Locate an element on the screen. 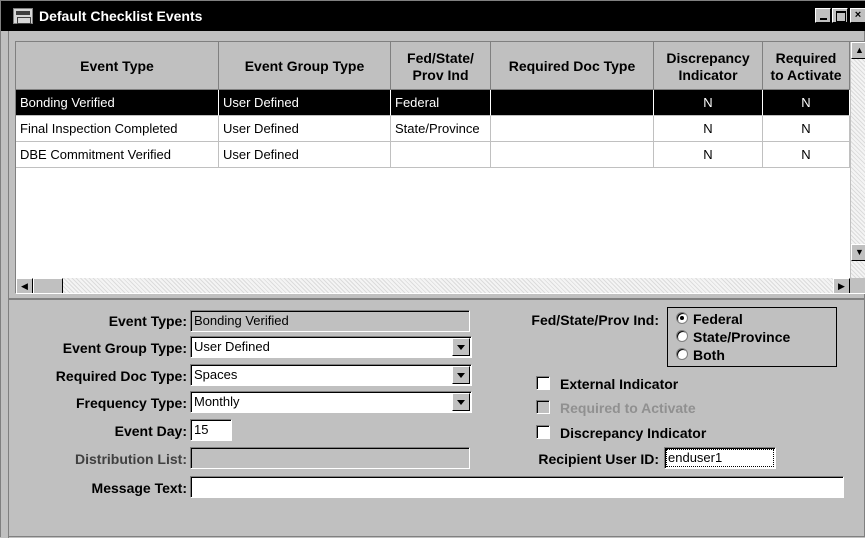  vertical-scrollbar: ▲ ▼ is located at coordinates (857, 160).